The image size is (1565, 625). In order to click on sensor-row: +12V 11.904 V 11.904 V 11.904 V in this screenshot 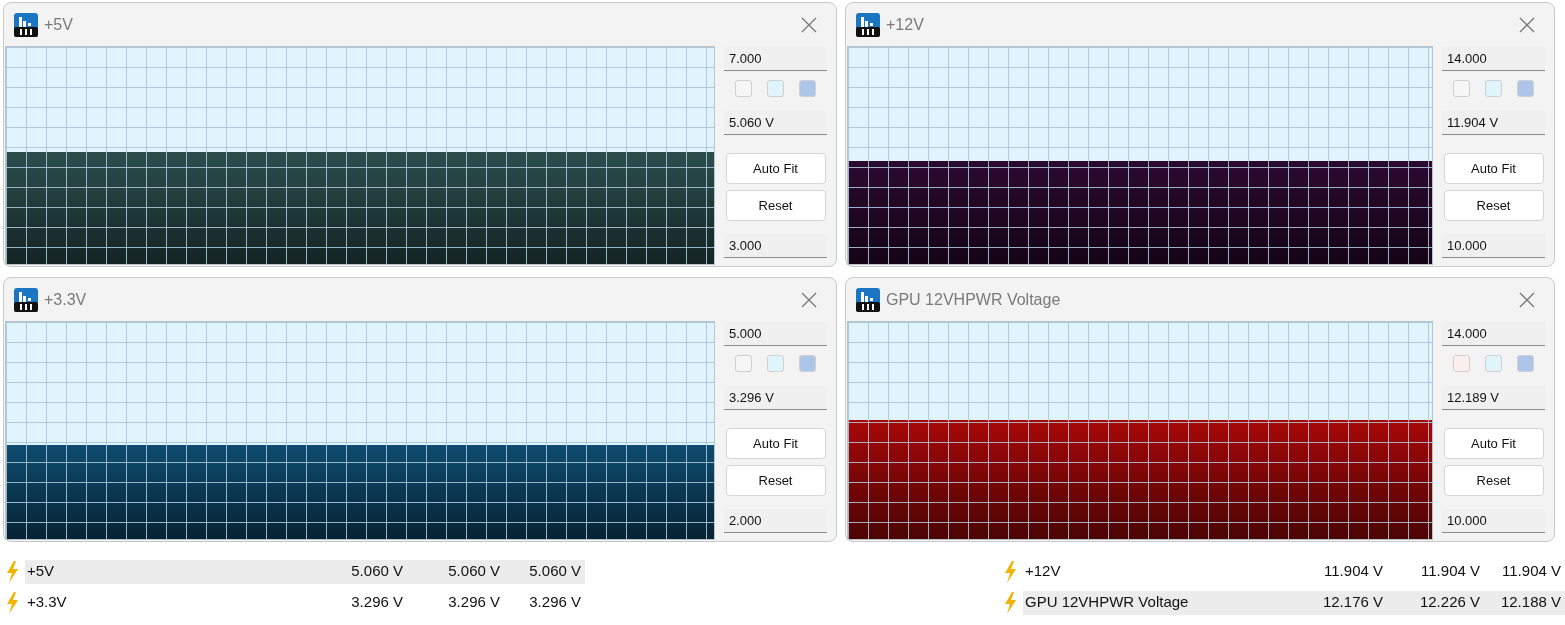, I will do `click(1294, 571)`.